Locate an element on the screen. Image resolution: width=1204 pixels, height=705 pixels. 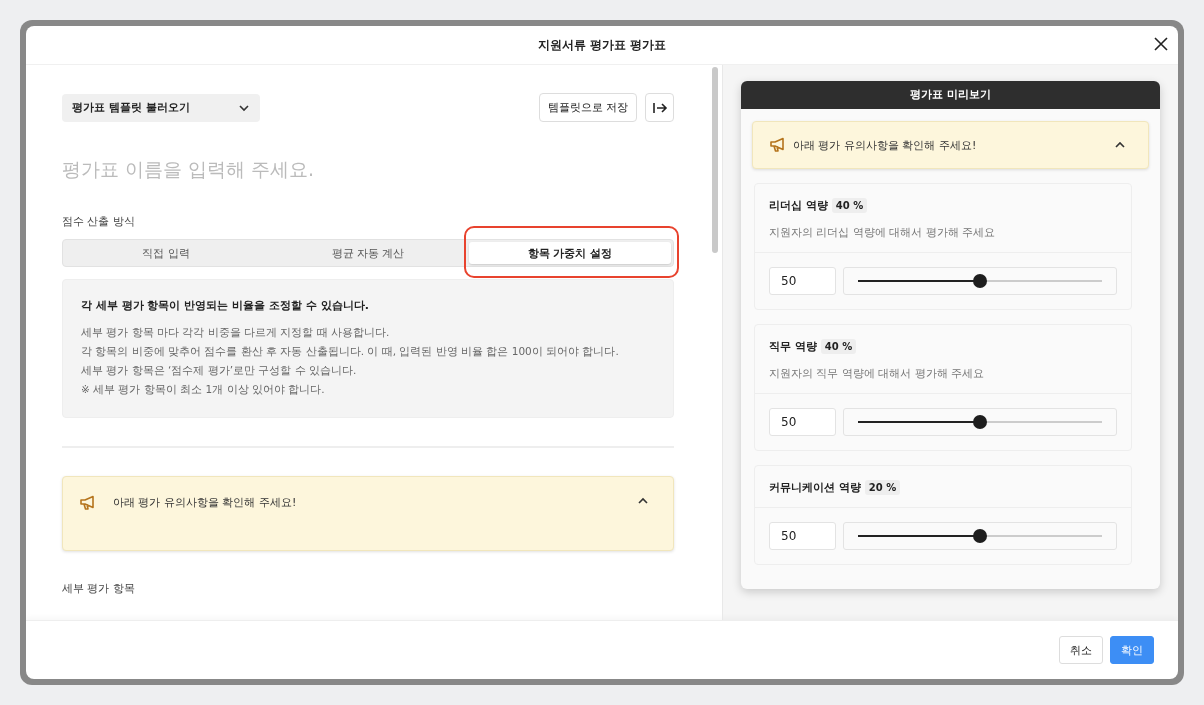
window-title: 지원서류 평가표 평가표 is located at coordinates (602, 45).